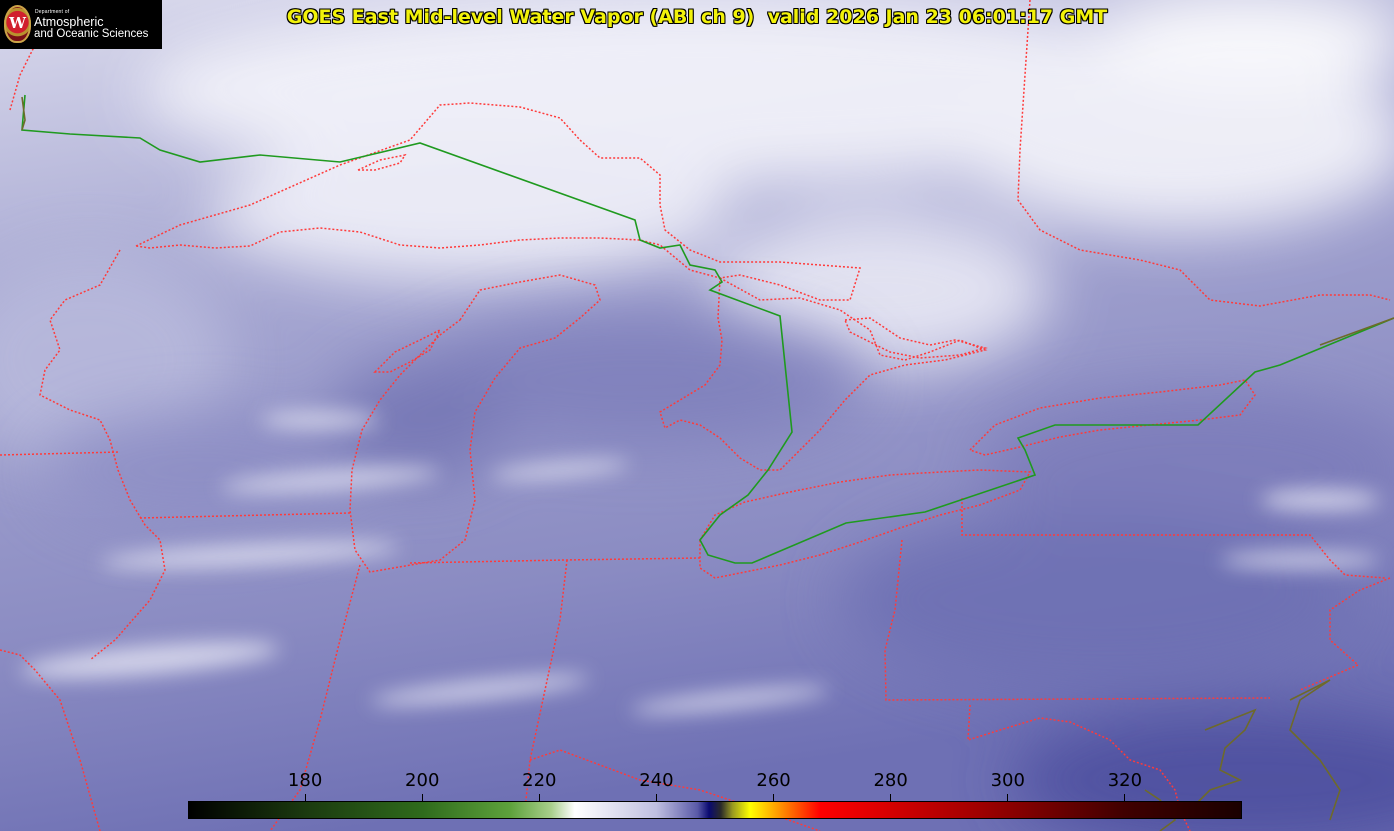  I want to click on temperature-colorbar, so click(715, 810).